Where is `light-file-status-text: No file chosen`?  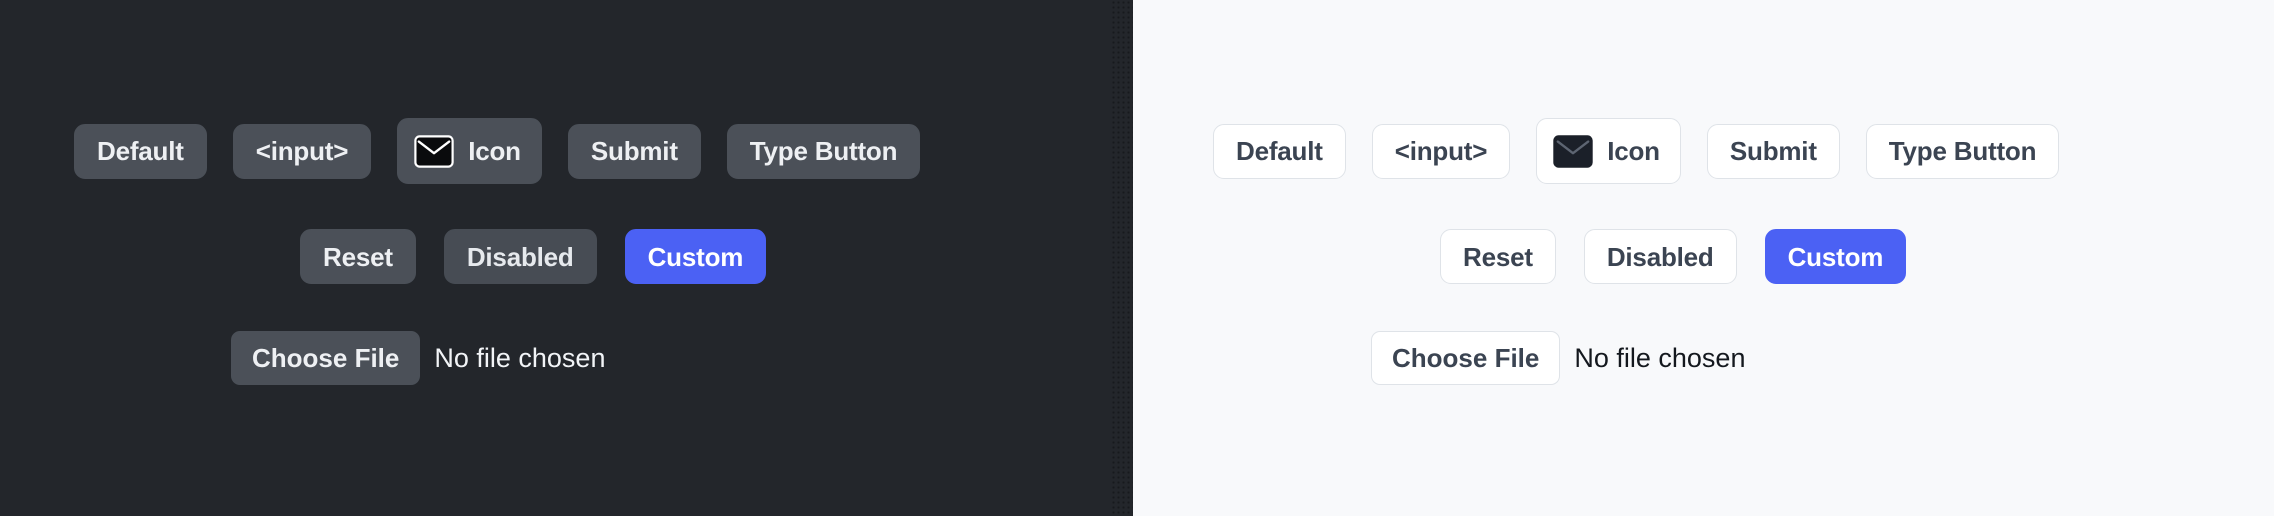
light-file-status-text: No file chosen is located at coordinates (1660, 357).